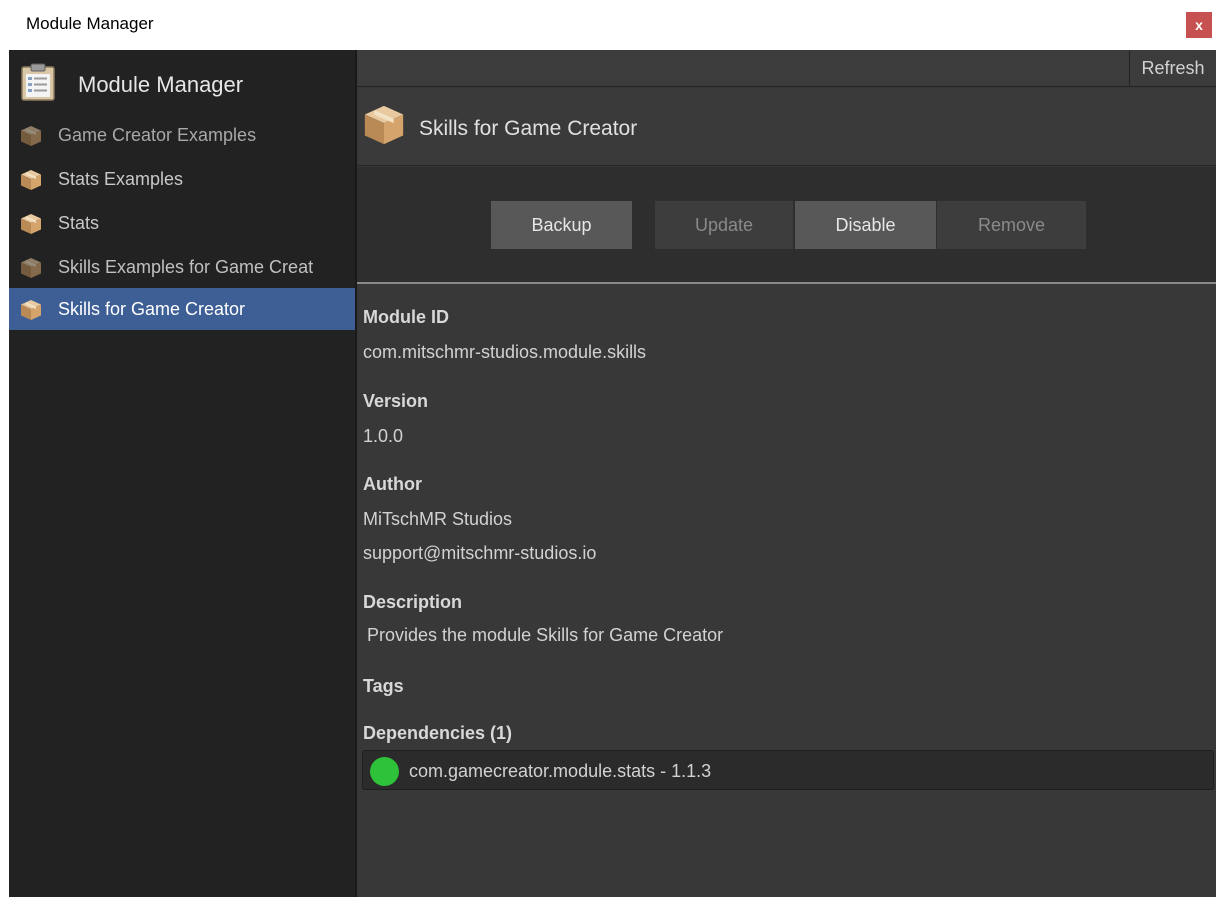 The height and width of the screenshot is (897, 1216). What do you see at coordinates (505, 352) in the screenshot?
I see `module-id-value: com.mitschmr-studios.module.skills` at bounding box center [505, 352].